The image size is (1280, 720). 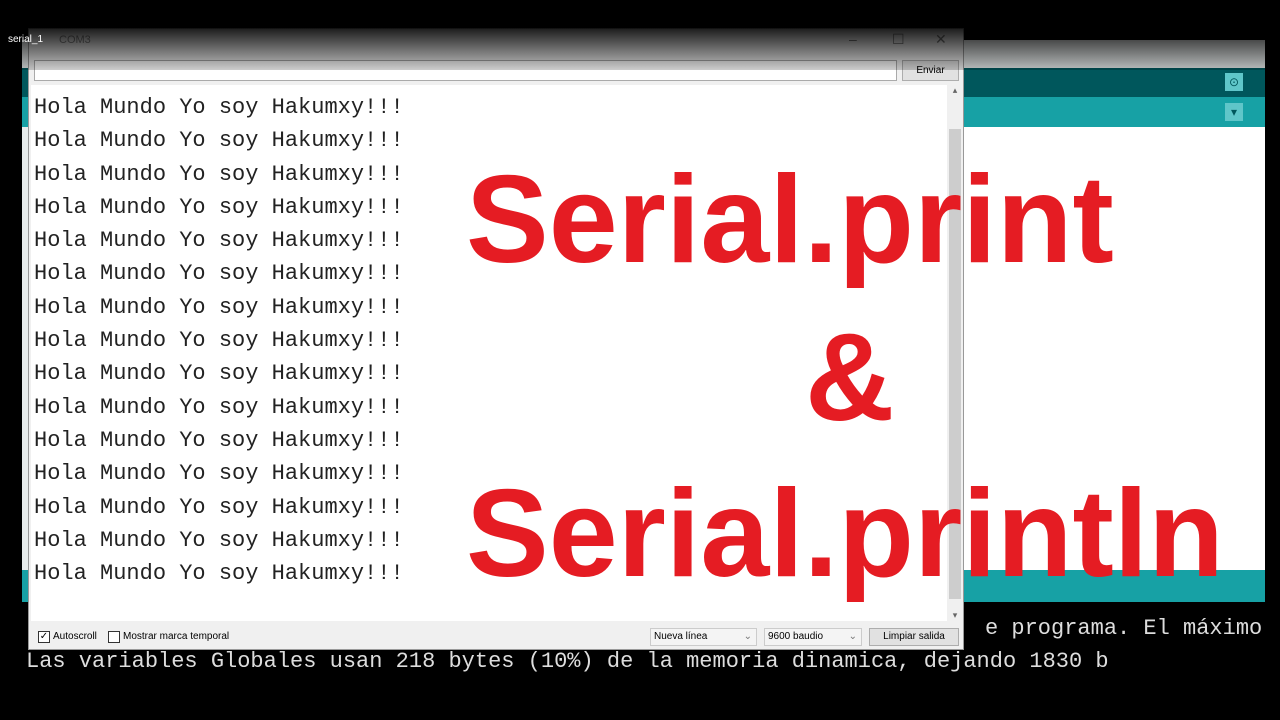 What do you see at coordinates (176, 636) in the screenshot?
I see `timestamp-label: Mostrar marca temporal` at bounding box center [176, 636].